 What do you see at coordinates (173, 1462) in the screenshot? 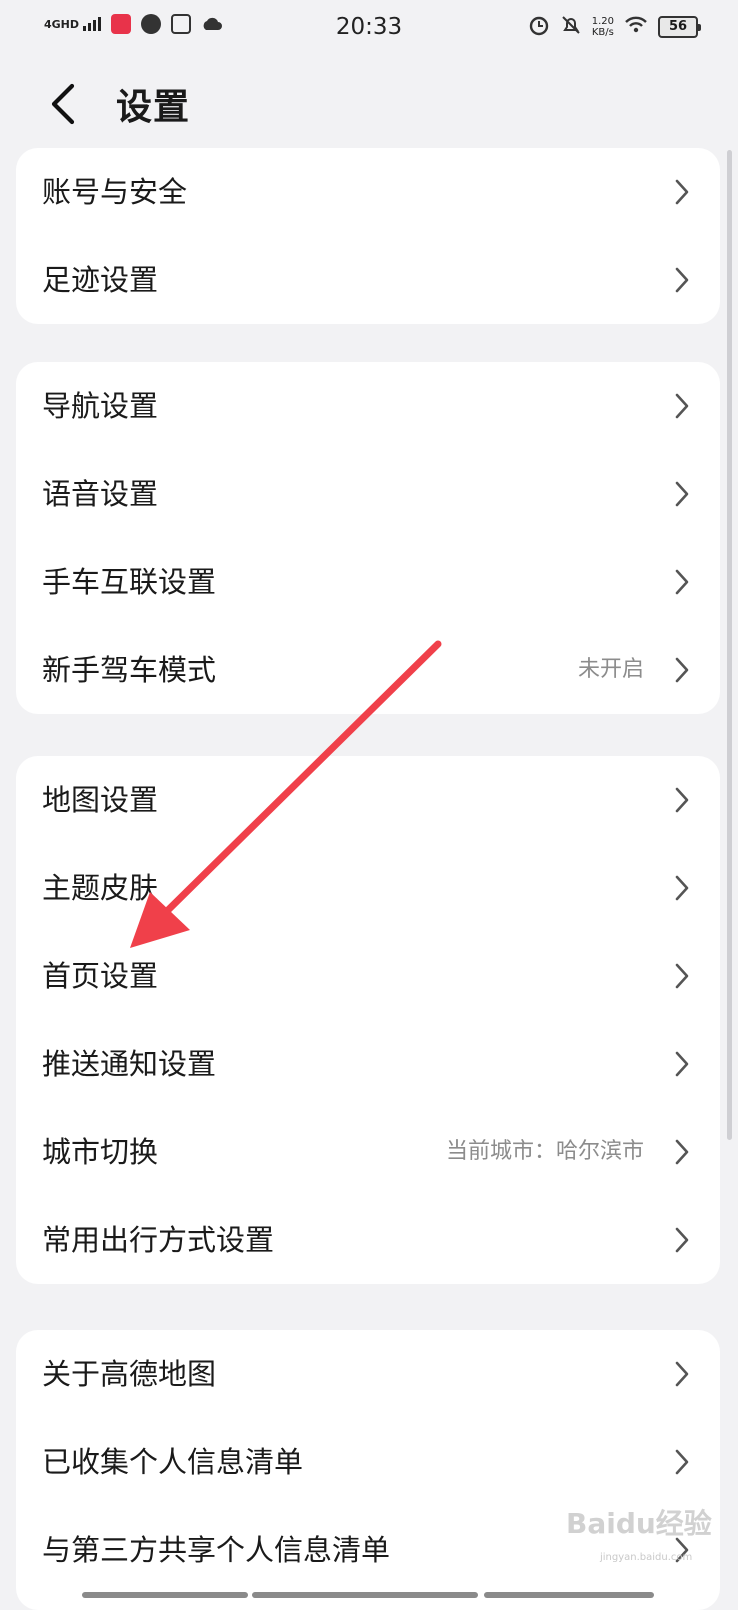
I see `item-label: 已收集个人信息清单` at bounding box center [173, 1462].